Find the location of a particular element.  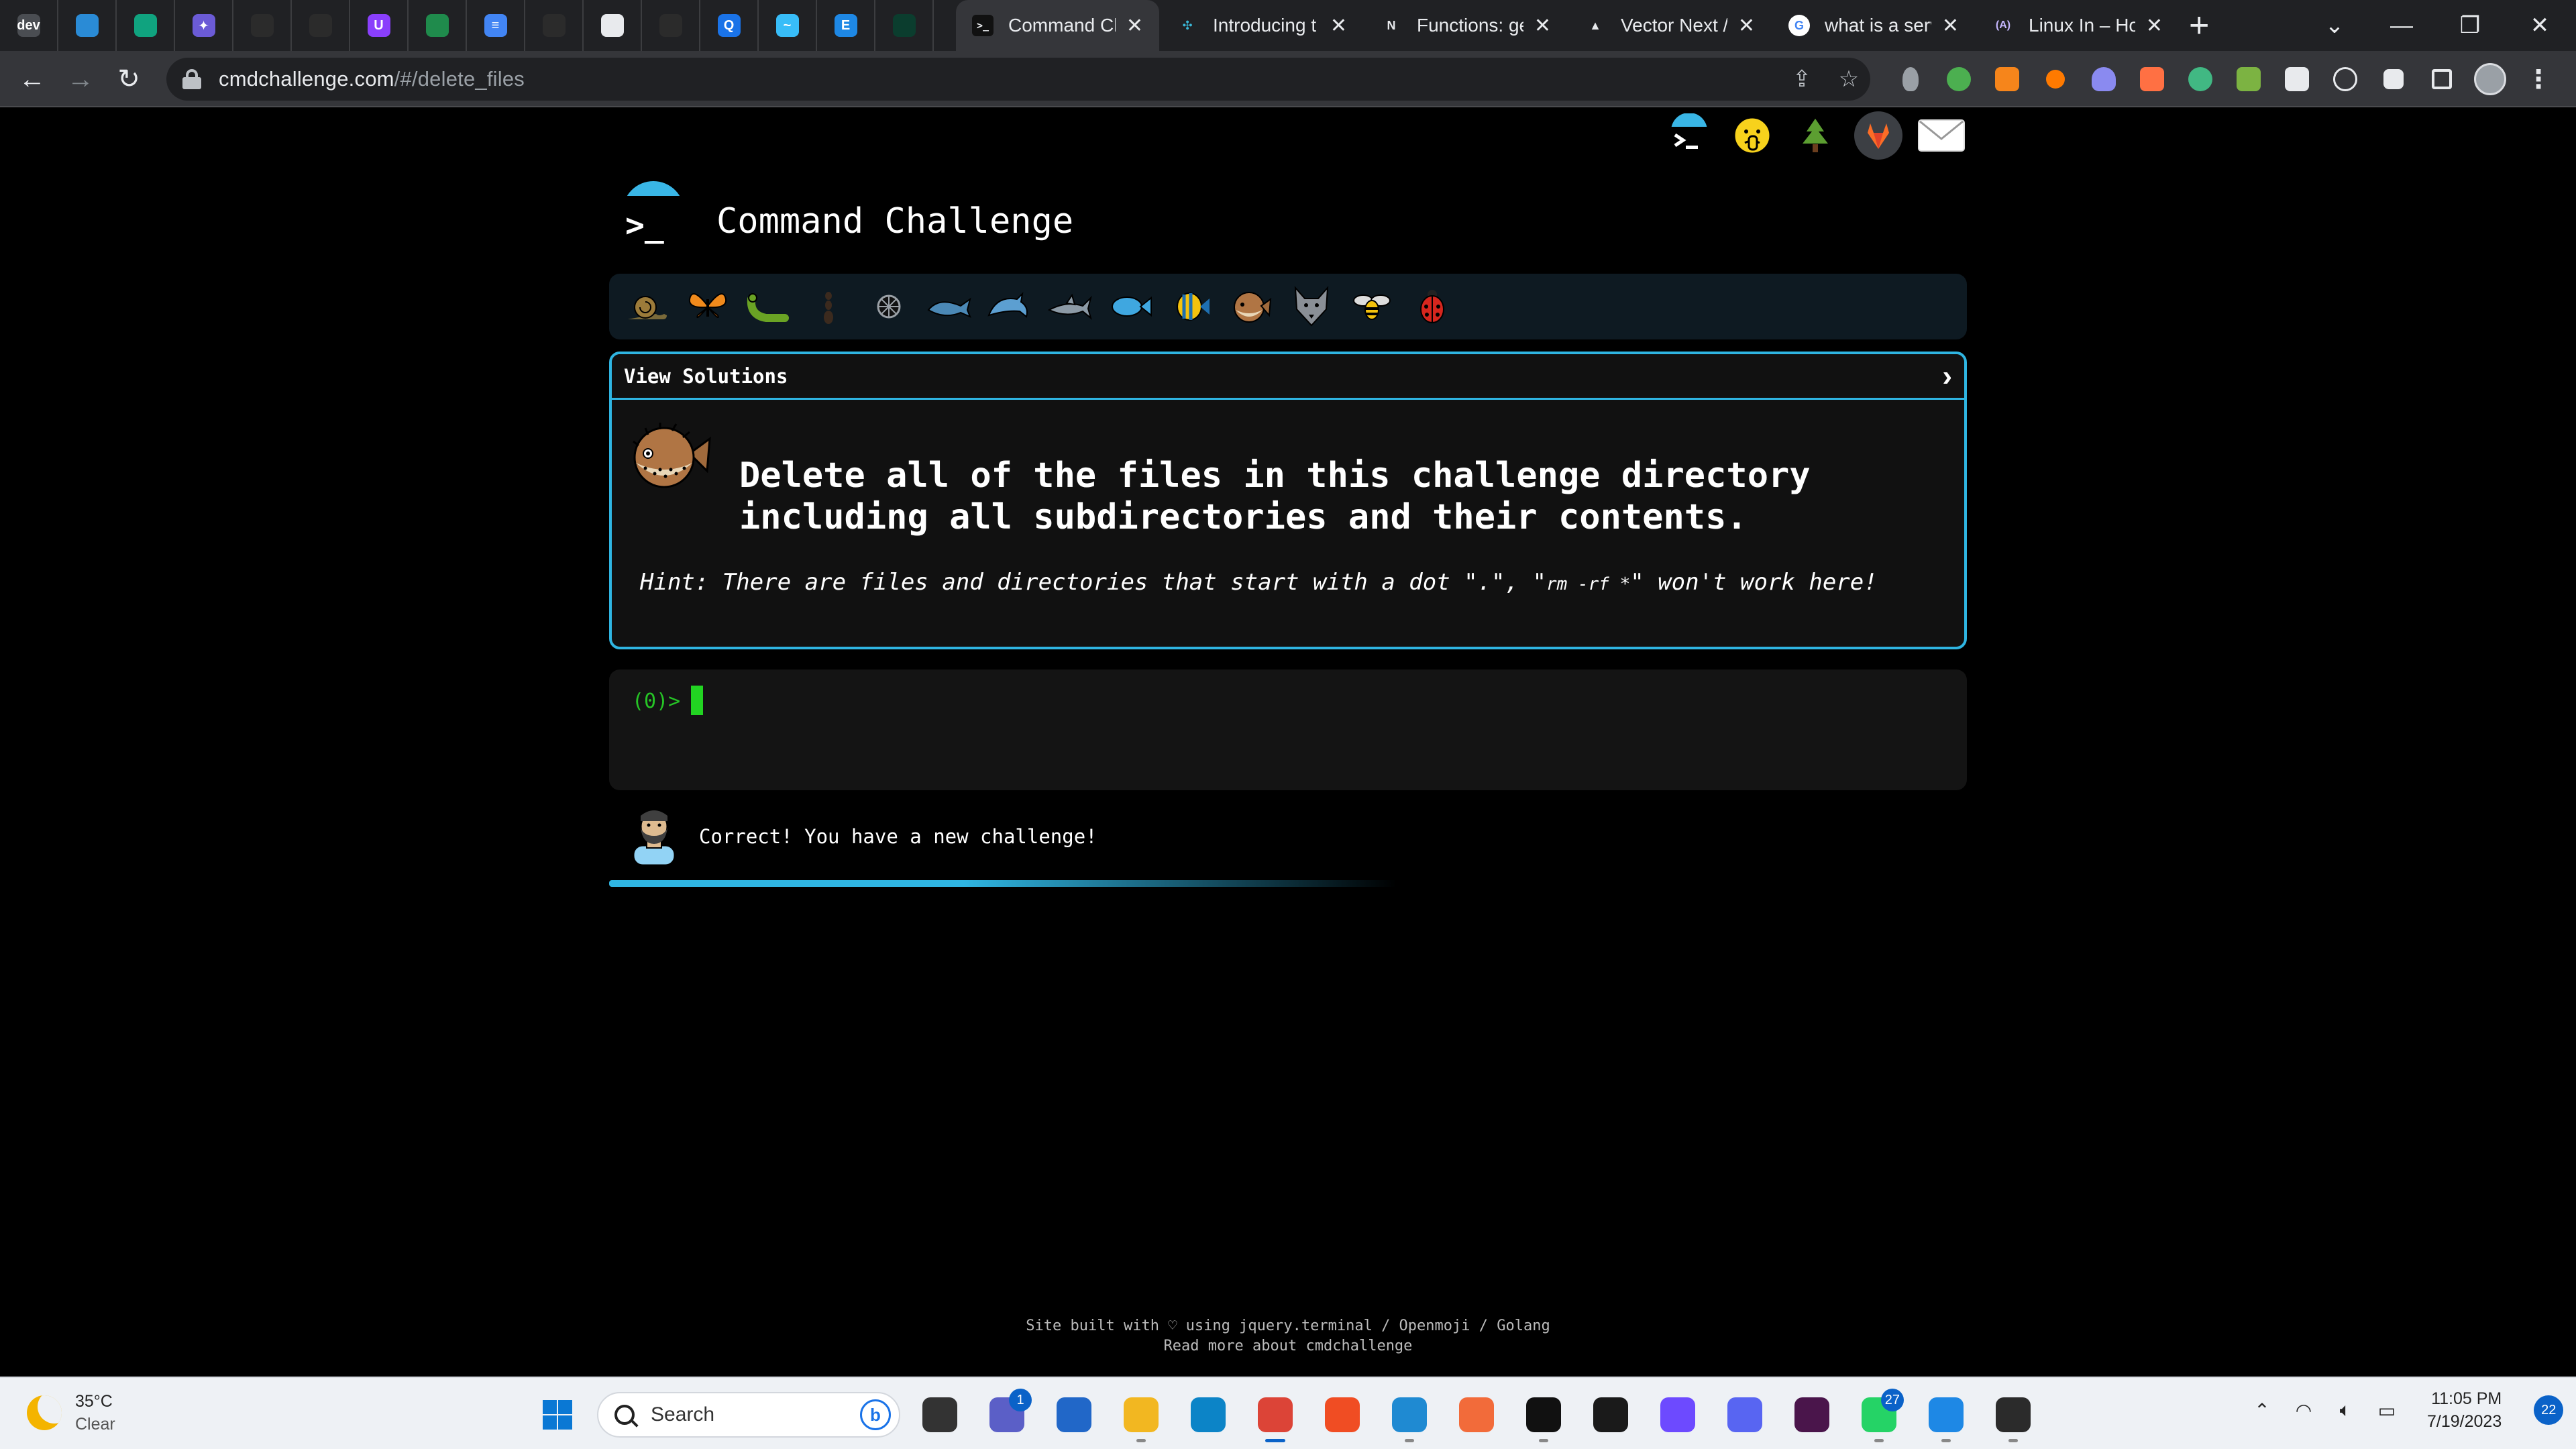

taskbar-proton-vpn-button is located at coordinates (1677, 1414).